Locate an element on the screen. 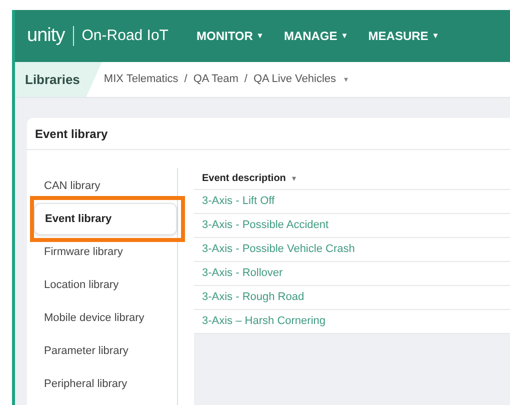 The image size is (510, 405). sidebar-item: Mobile device library is located at coordinates (94, 318).